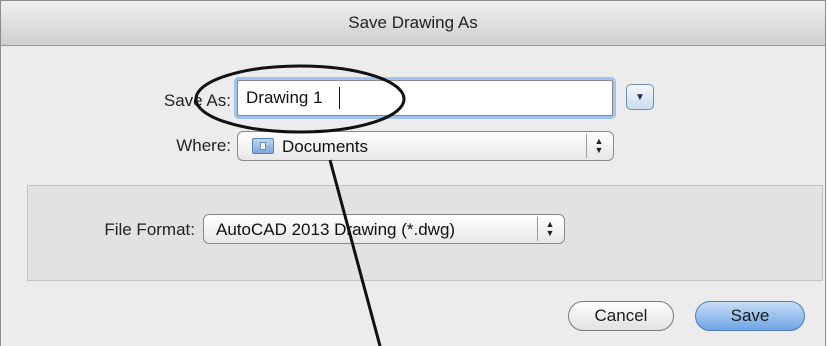 This screenshot has height=346, width=828. Describe the element at coordinates (621, 316) in the screenshot. I see `cancel-button: Cancel` at that location.